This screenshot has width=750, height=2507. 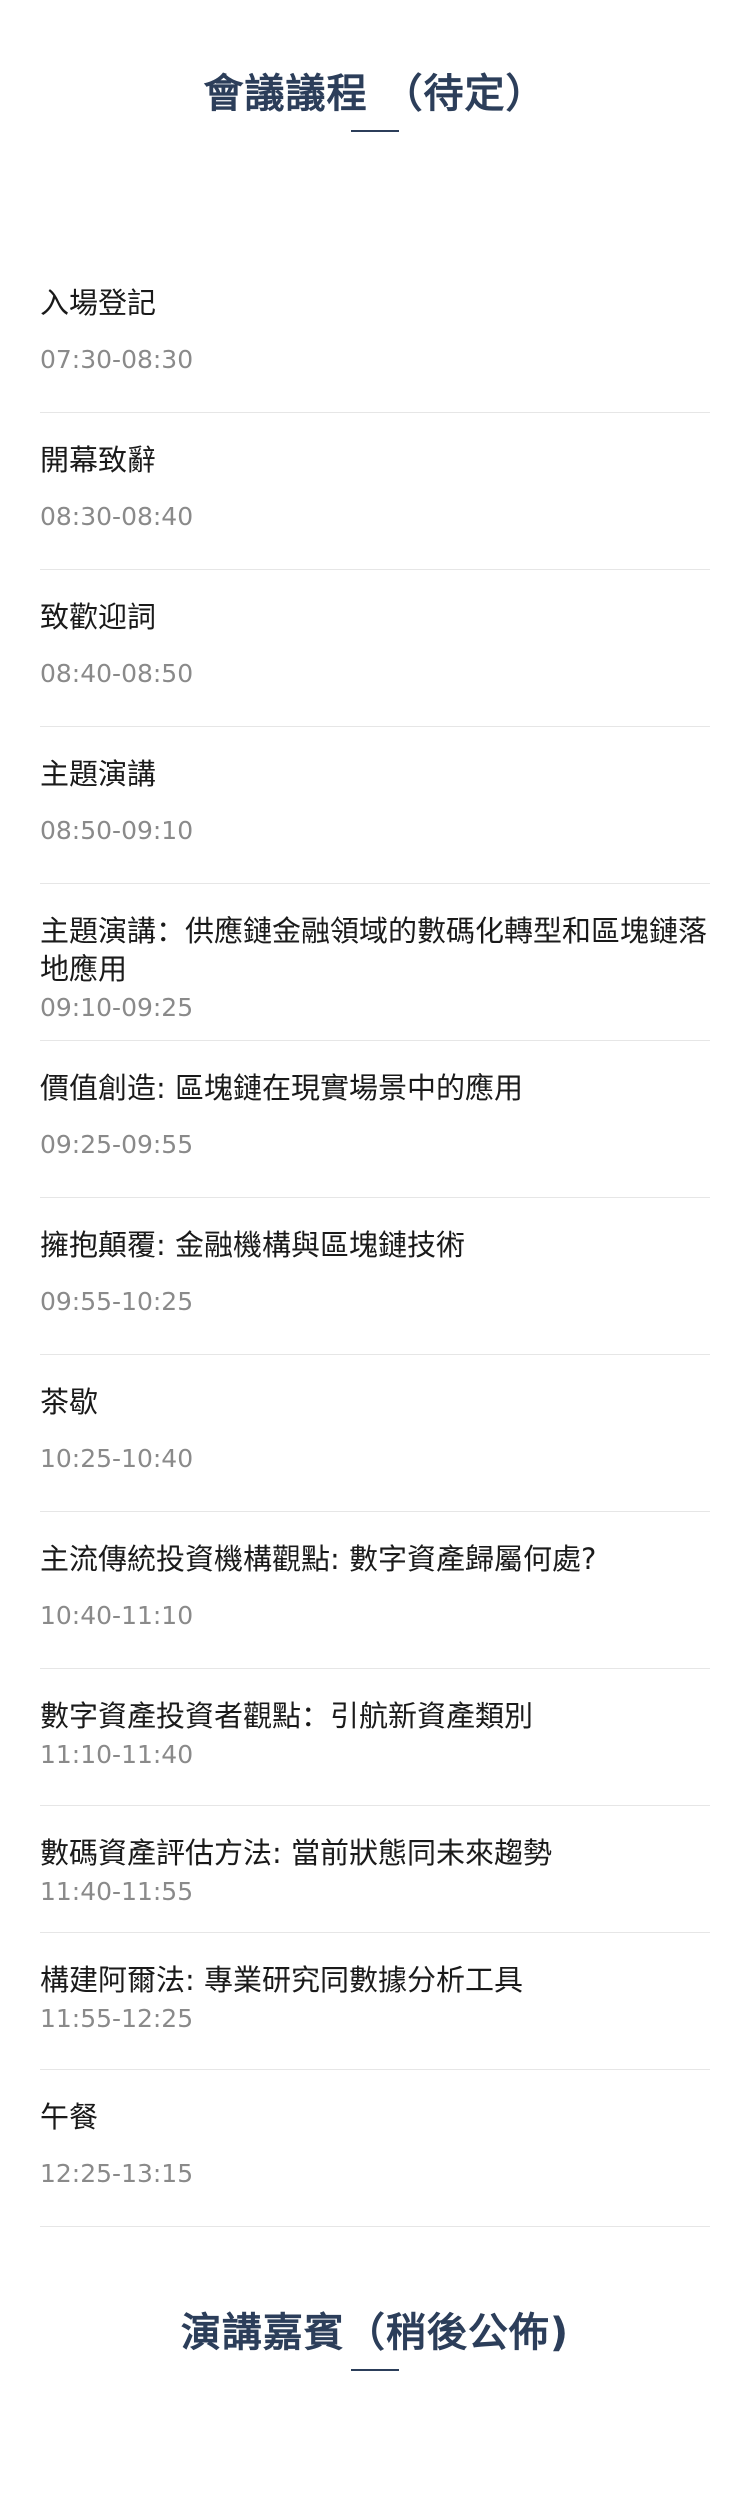 What do you see at coordinates (375, 2148) in the screenshot?
I see `agenda-item: 午餐 12:25-13:15` at bounding box center [375, 2148].